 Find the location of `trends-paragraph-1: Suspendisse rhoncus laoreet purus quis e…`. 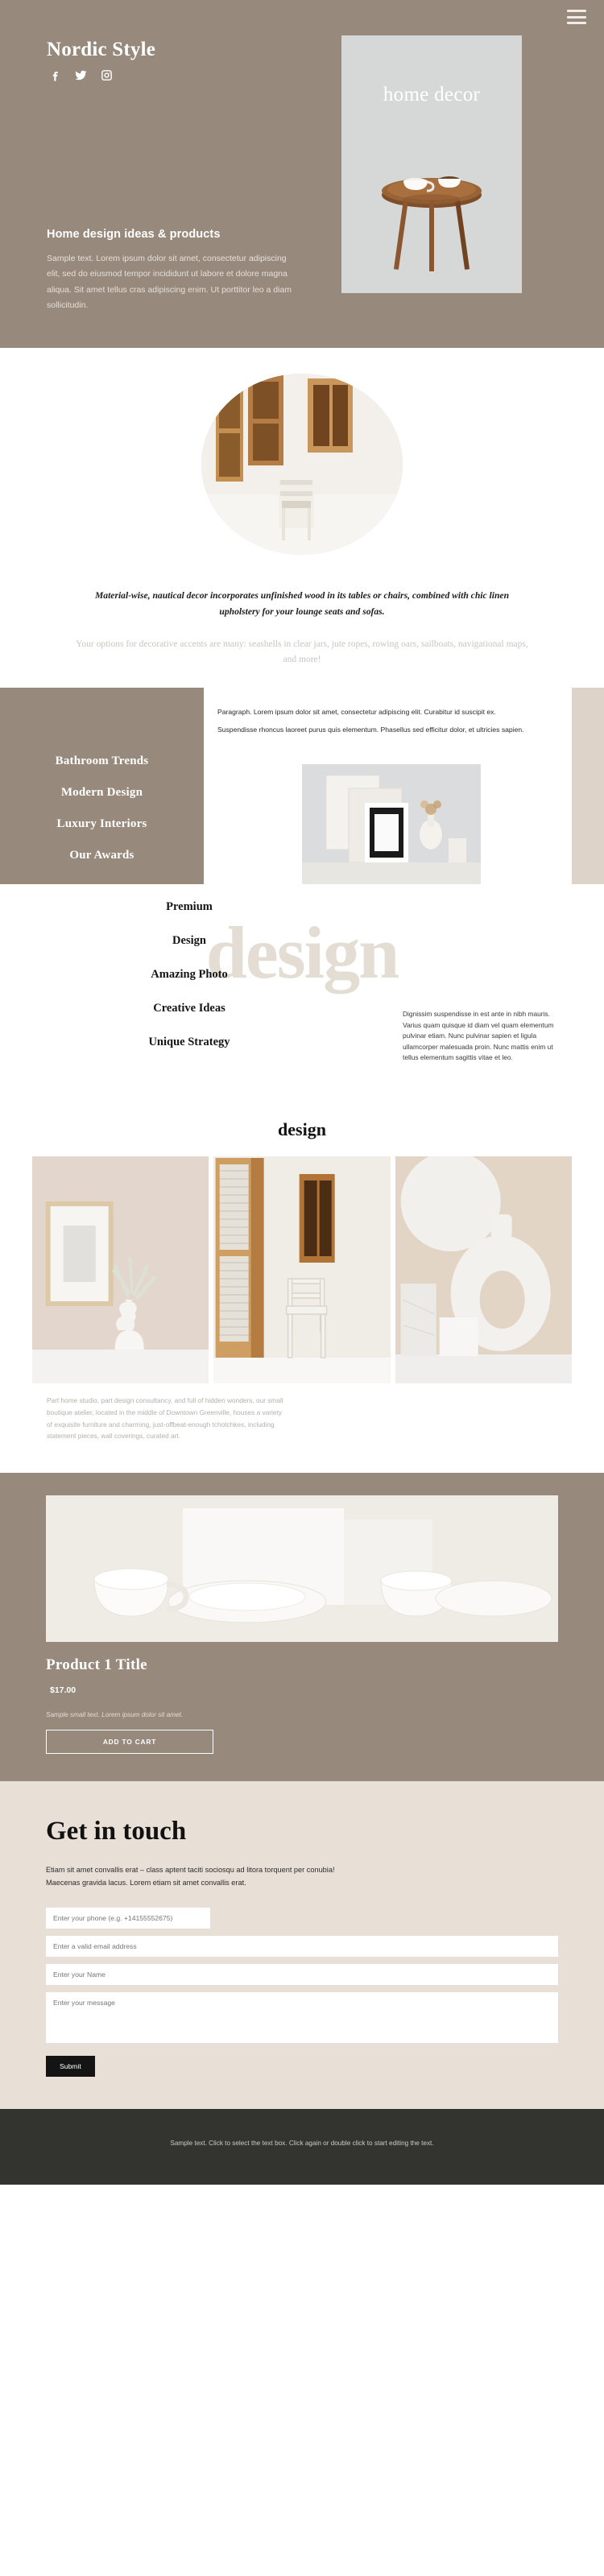

trends-paragraph-1: Suspendisse rhoncus laoreet purus quis e… is located at coordinates (370, 730).